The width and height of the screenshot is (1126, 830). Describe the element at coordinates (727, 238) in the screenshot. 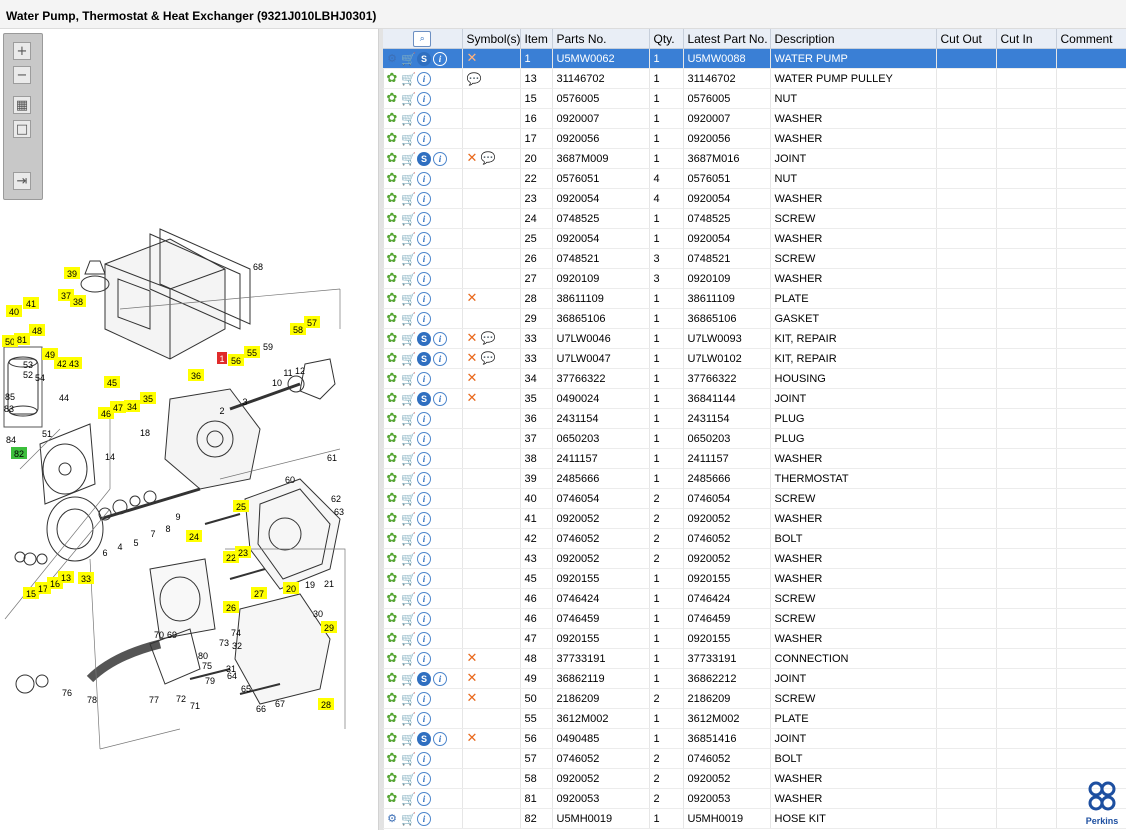

I see `row-latest-part-no: 0920054` at that location.